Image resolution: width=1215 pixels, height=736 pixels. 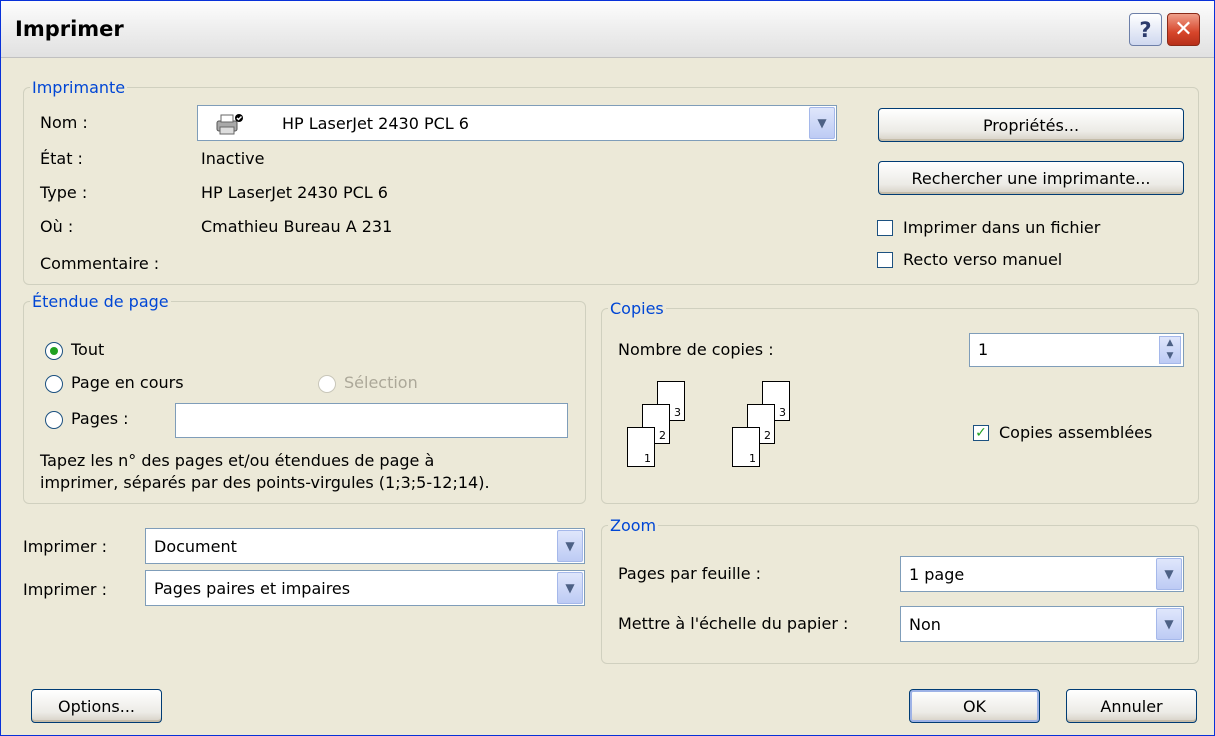 I want to click on printer-where-label: Où :, so click(x=57, y=226).